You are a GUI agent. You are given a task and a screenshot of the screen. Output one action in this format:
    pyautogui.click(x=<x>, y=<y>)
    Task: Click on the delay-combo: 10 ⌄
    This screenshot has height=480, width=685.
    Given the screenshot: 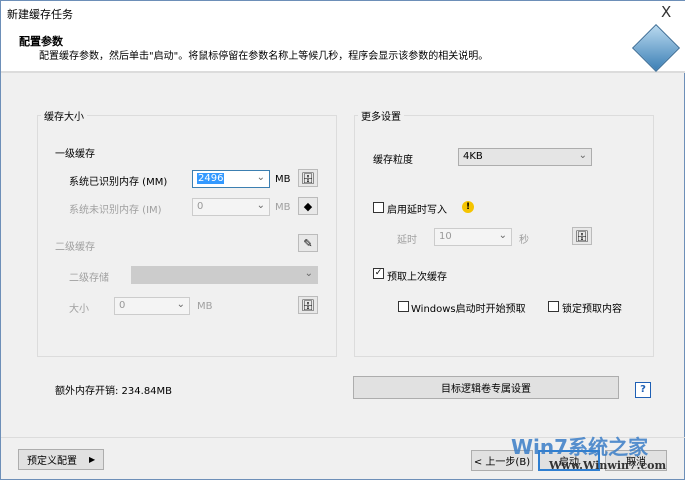 What is the action you would take?
    pyautogui.click(x=473, y=237)
    